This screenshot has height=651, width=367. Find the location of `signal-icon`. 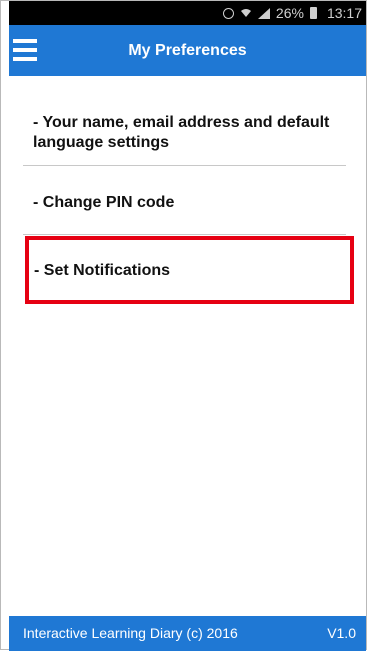

signal-icon is located at coordinates (263, 13).